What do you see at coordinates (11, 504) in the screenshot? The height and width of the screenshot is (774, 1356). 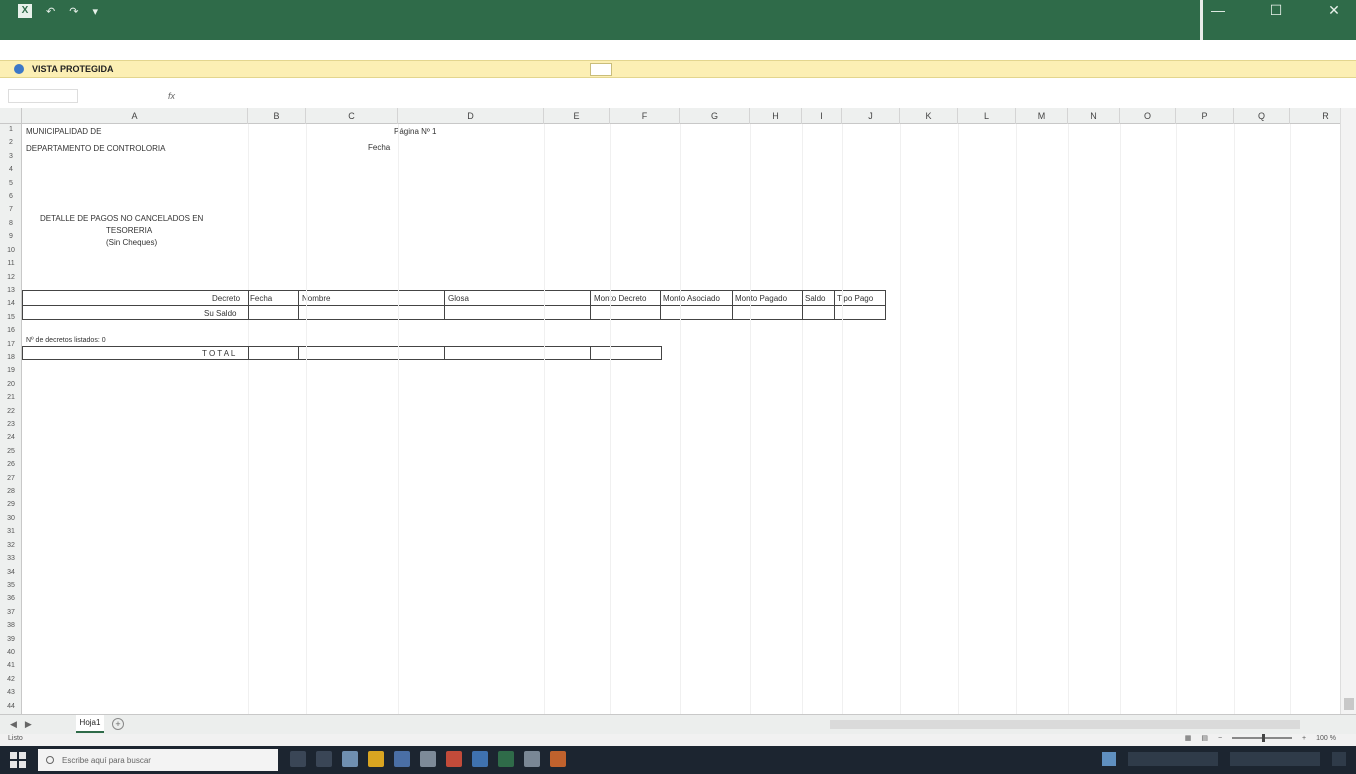 I see `row-header: 29` at bounding box center [11, 504].